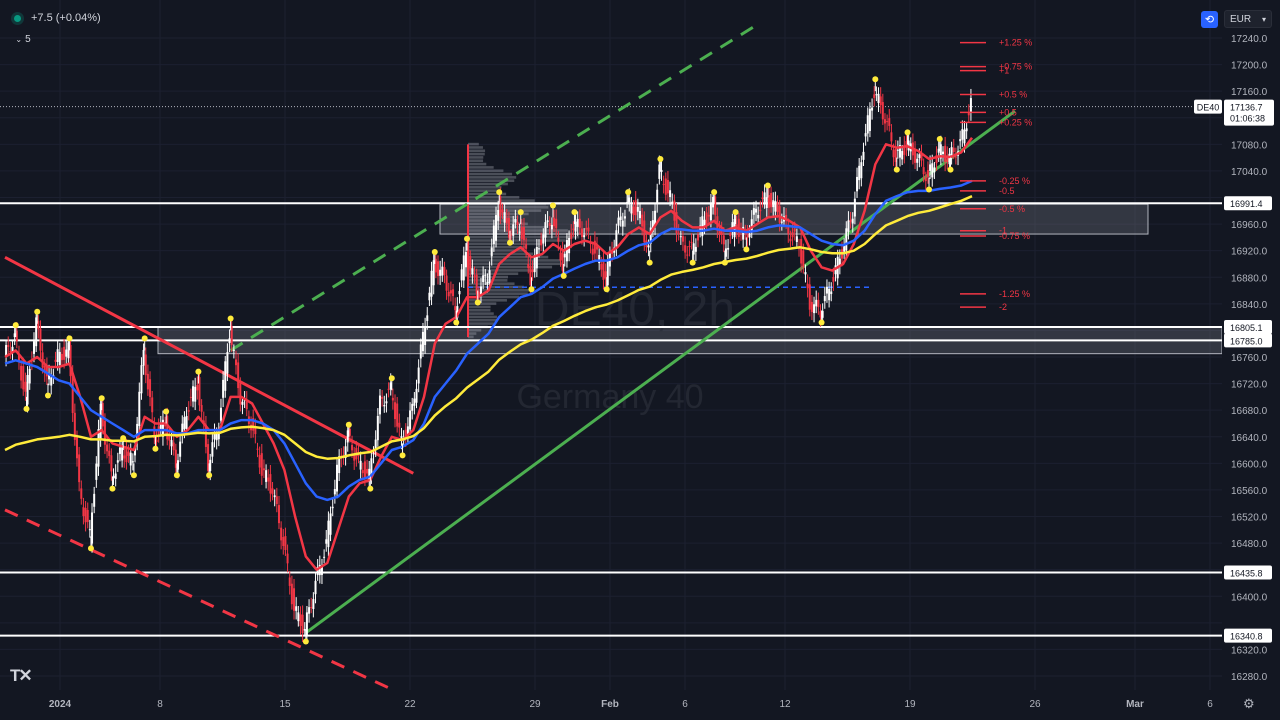 The width and height of the screenshot is (1280, 720). I want to click on time-axis: 2024 8 15 22 29 Feb 6 12 19 26 Mar 6, so click(640, 705).